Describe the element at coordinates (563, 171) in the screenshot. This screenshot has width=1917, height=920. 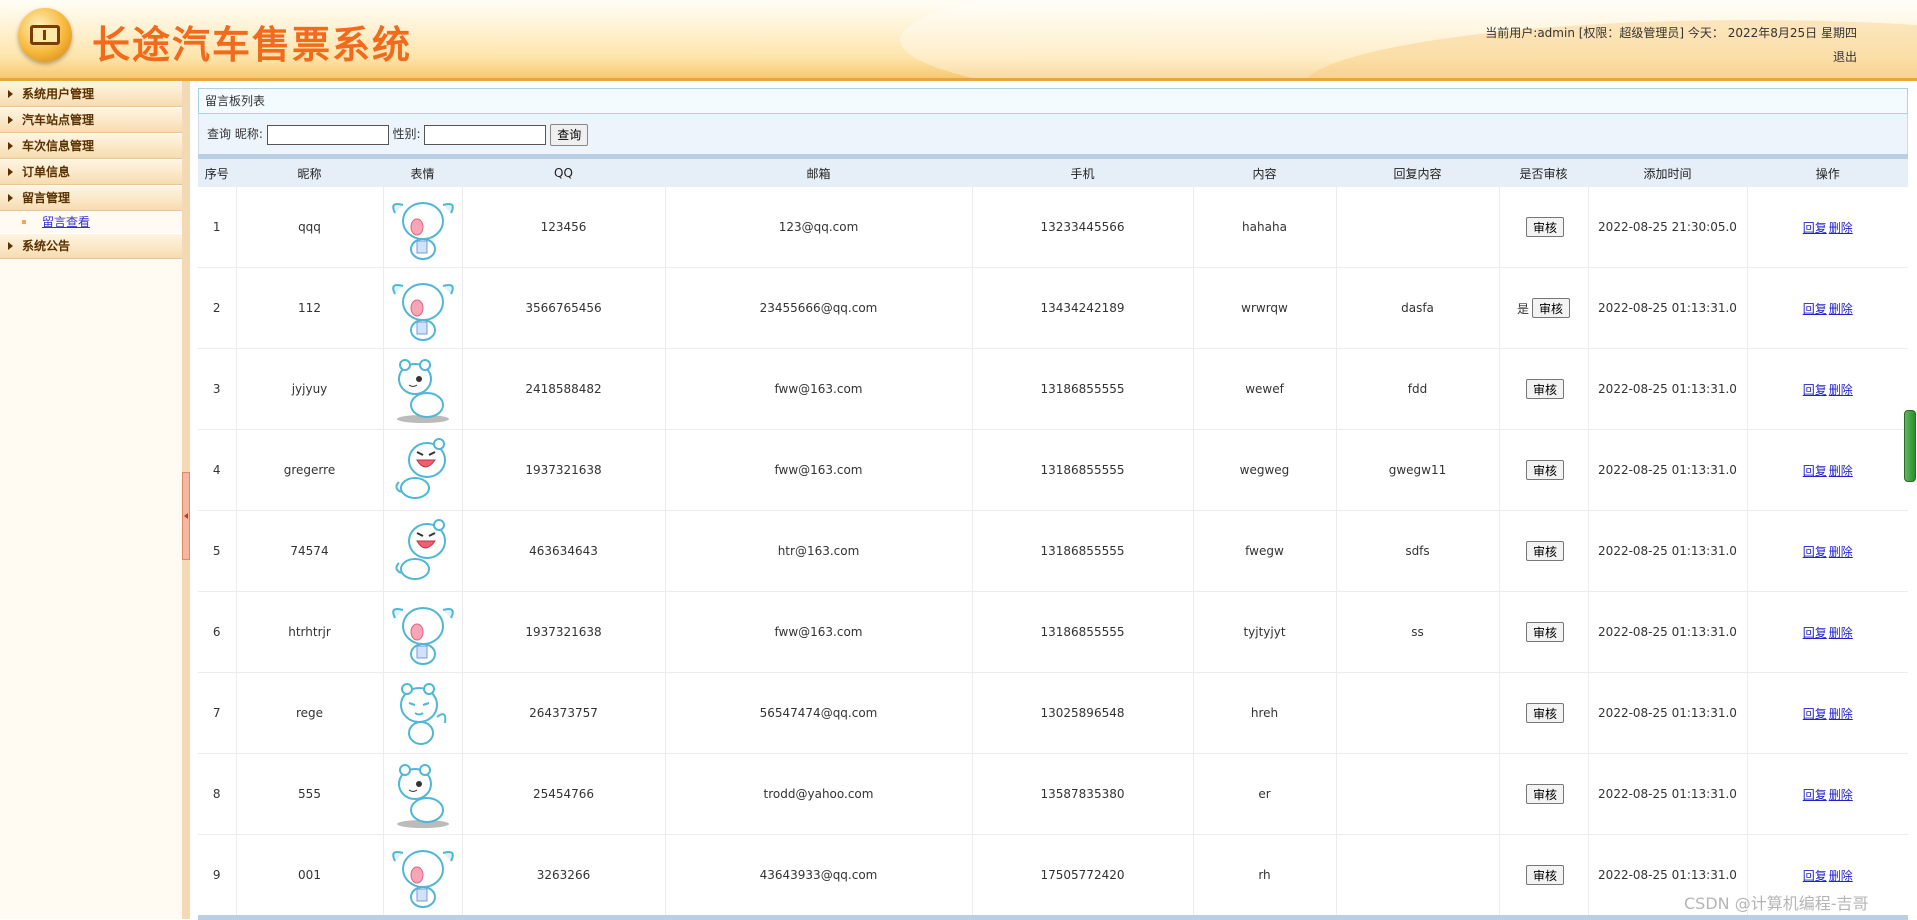
I see `column-header: QQ` at that location.